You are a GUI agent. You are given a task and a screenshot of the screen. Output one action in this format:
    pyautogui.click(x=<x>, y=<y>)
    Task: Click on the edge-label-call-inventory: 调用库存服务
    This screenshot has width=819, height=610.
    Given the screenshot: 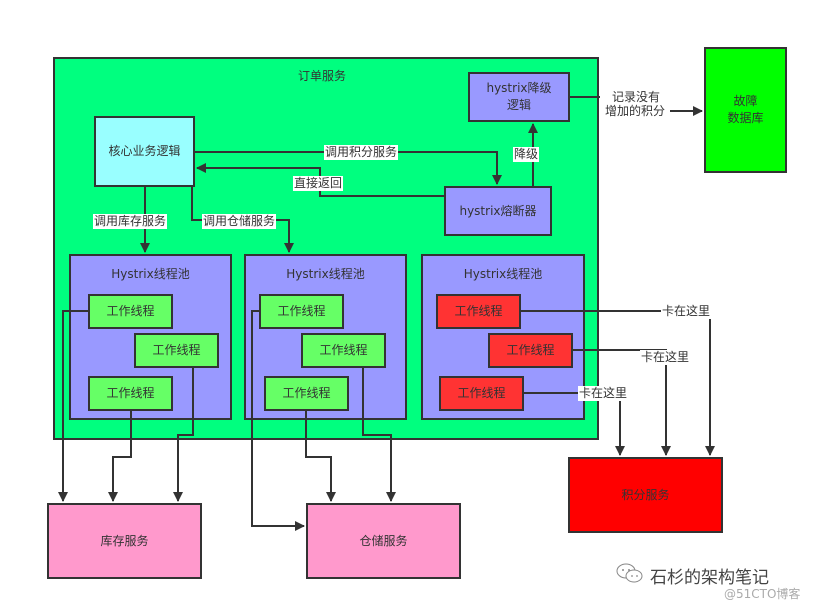 What is the action you would take?
    pyautogui.click(x=130, y=221)
    